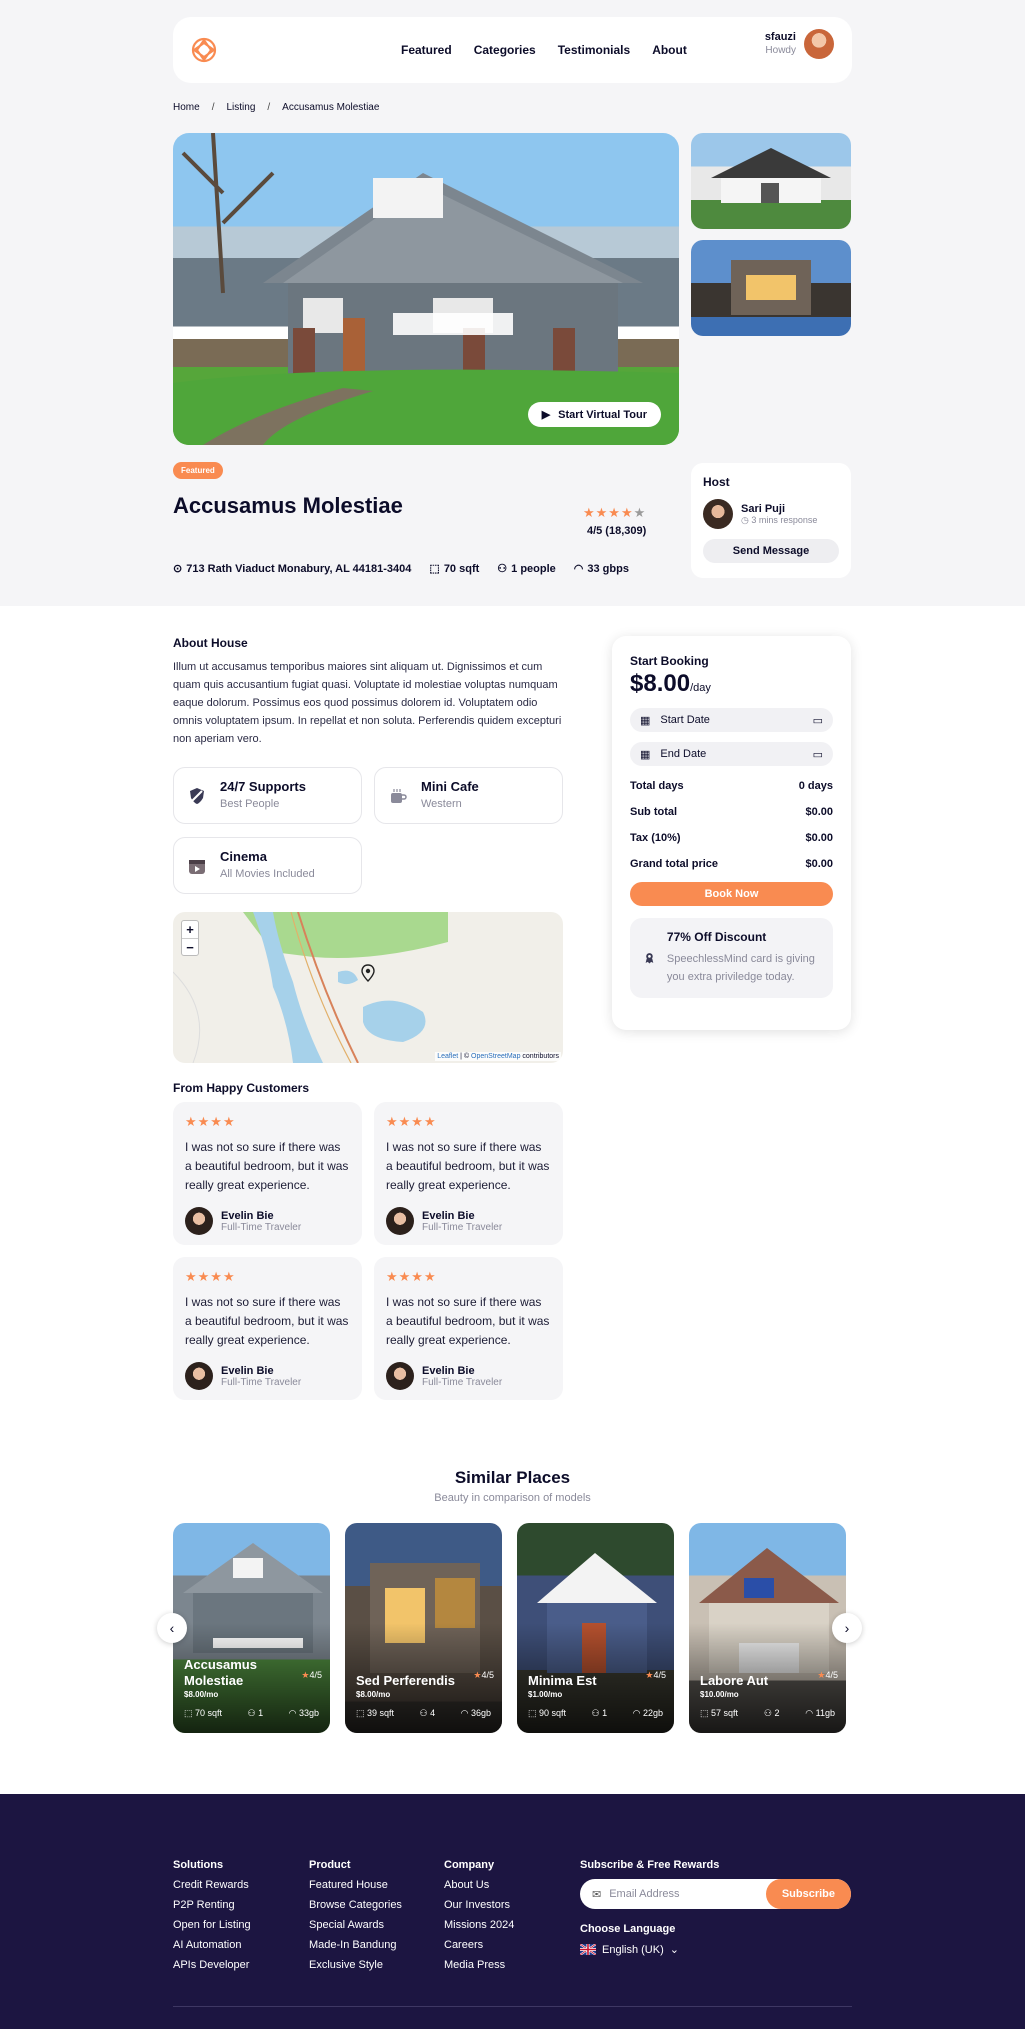  What do you see at coordinates (355, 1945) in the screenshot?
I see `footer-link: Made-In Bandung` at bounding box center [355, 1945].